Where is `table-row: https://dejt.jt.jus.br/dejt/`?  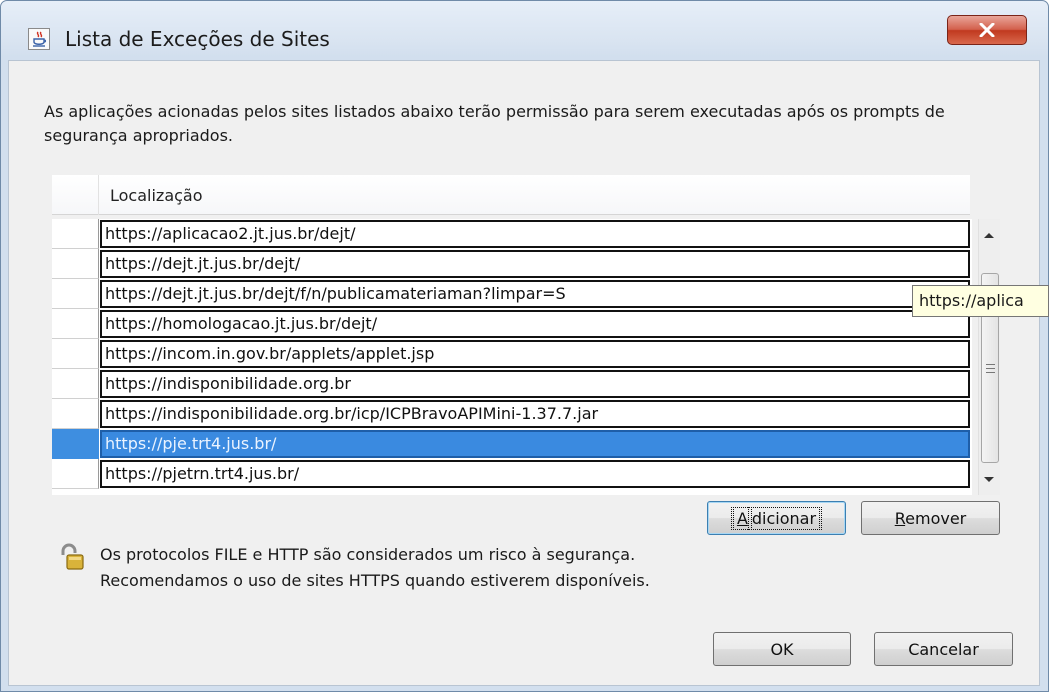
table-row: https://dejt.jt.jus.br/dejt/ is located at coordinates (512, 264).